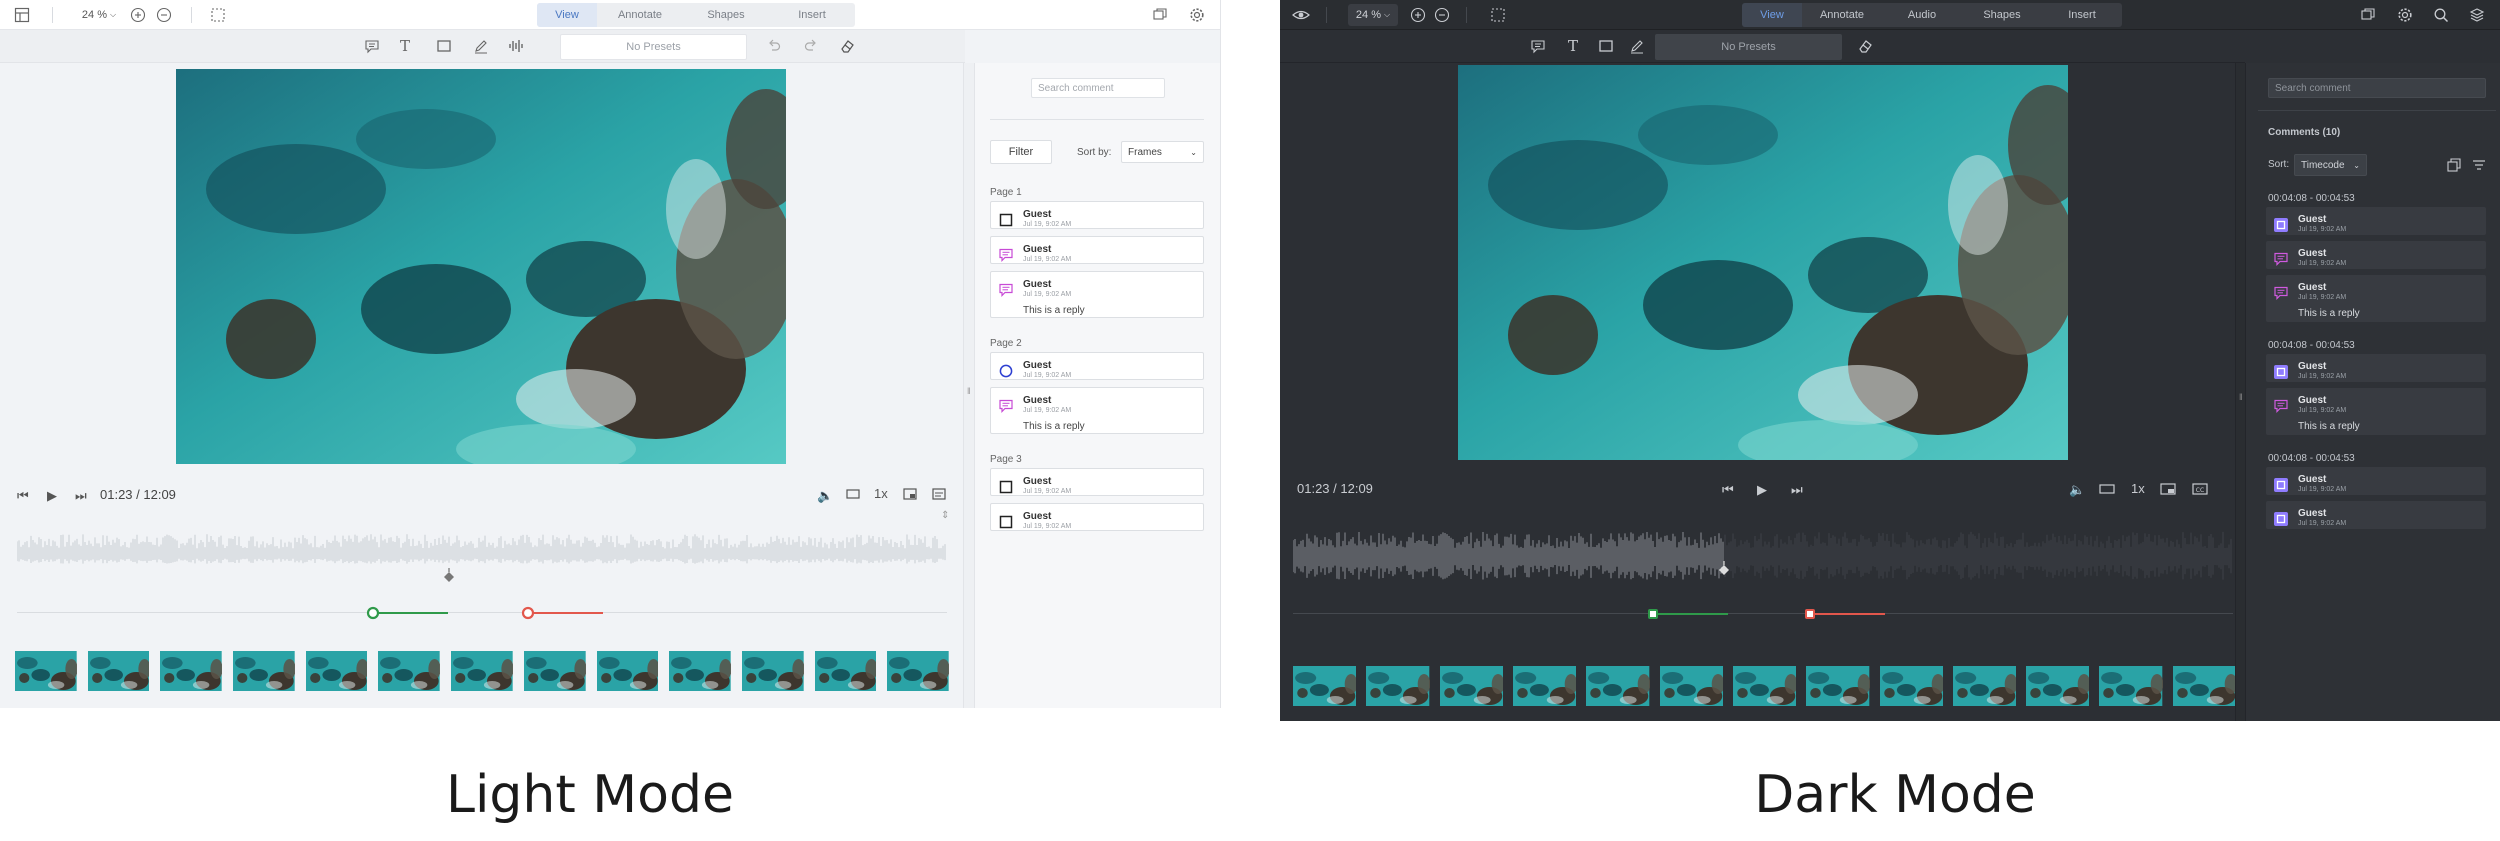  I want to click on pen-tool-icon, so click(481, 46).